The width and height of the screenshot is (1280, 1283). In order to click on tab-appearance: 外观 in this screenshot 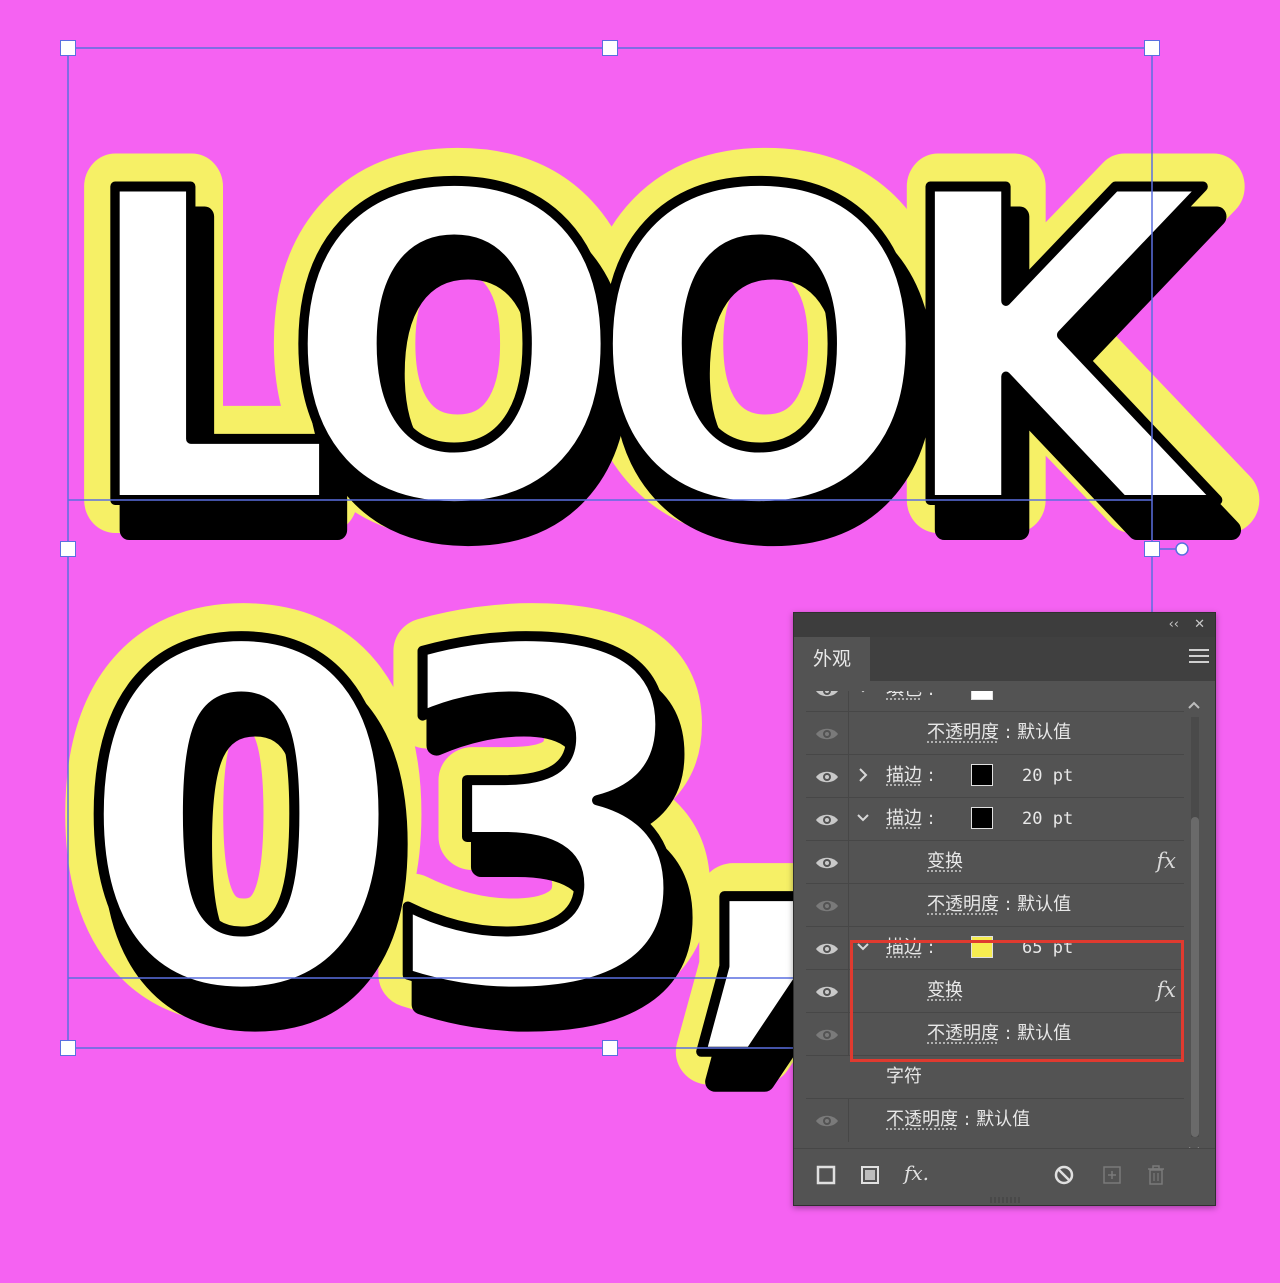, I will do `click(832, 659)`.